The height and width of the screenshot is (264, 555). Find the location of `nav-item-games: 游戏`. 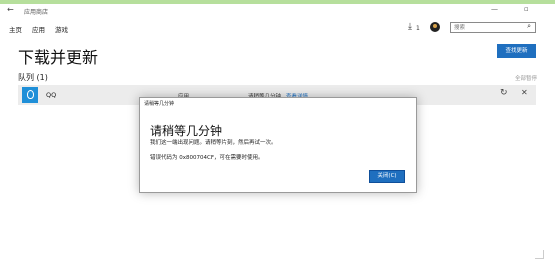

nav-item-games: 游戏 is located at coordinates (61, 29).